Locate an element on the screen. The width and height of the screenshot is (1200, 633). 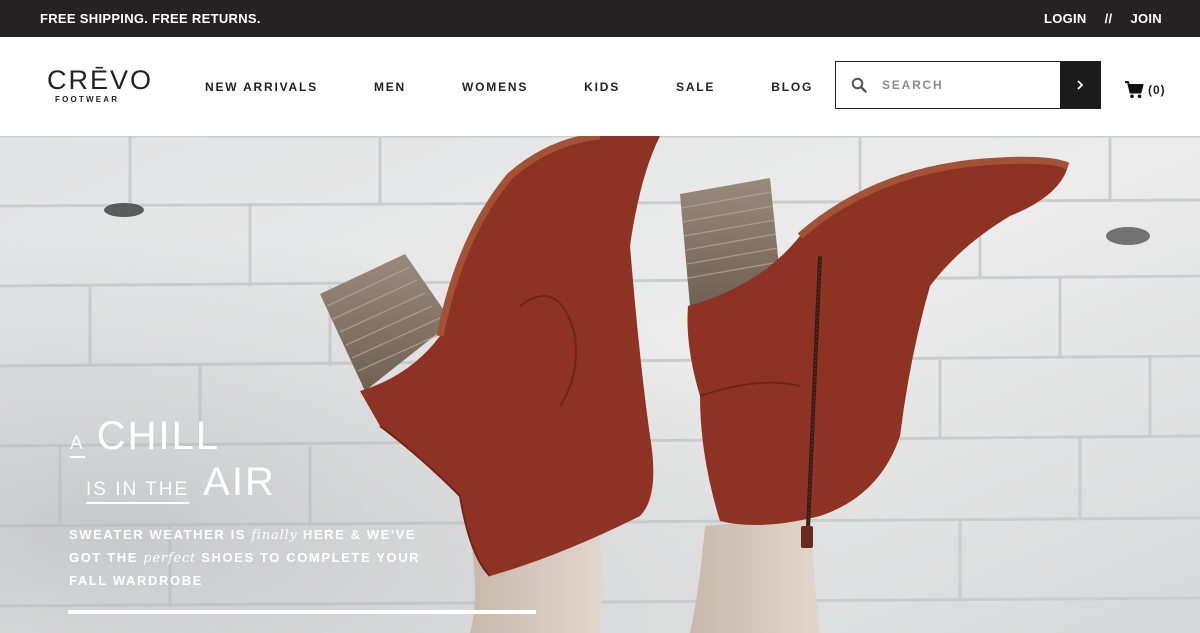
hero-headline: A CHILL IS IN THE AIR is located at coordinates (173, 460).